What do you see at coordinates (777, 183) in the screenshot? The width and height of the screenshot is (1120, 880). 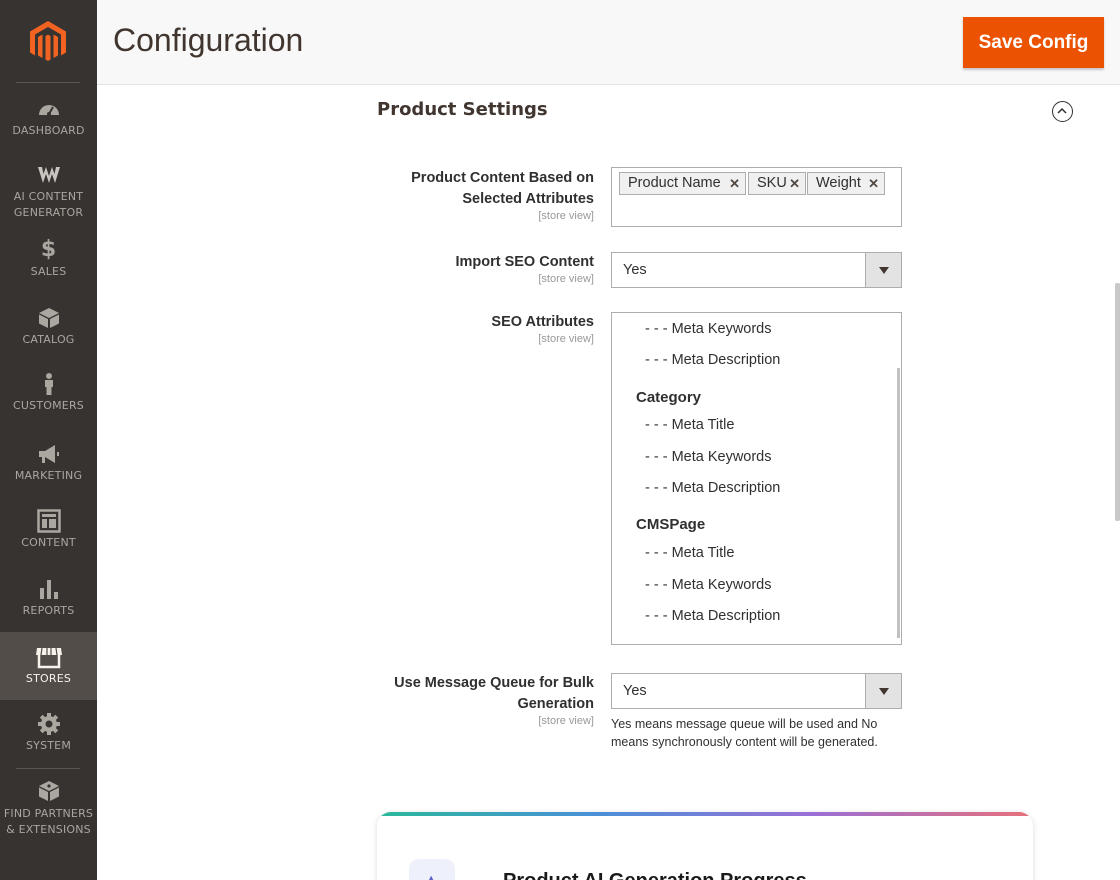 I see `tag-sku: SKU ✕` at bounding box center [777, 183].